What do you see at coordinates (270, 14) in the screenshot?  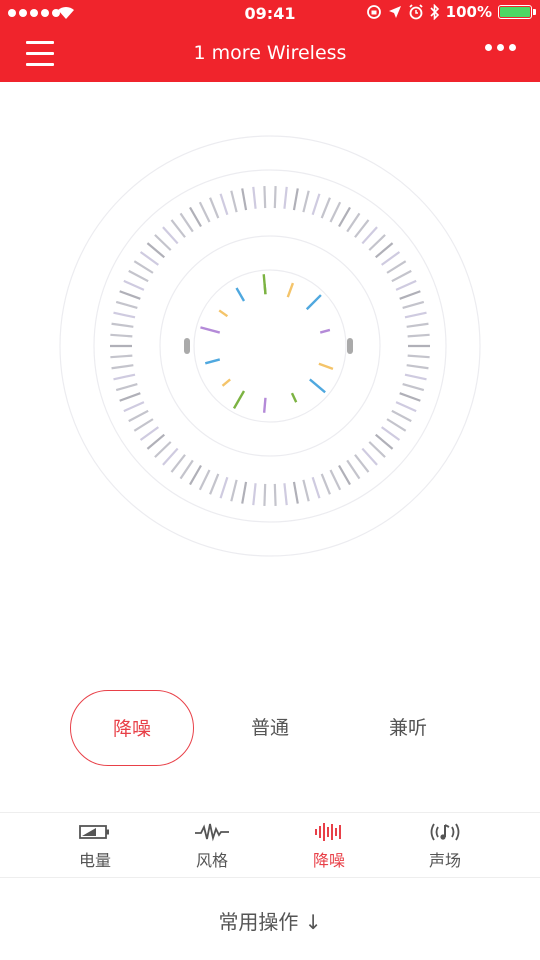 I see `status-bar: 09:41 100%` at bounding box center [270, 14].